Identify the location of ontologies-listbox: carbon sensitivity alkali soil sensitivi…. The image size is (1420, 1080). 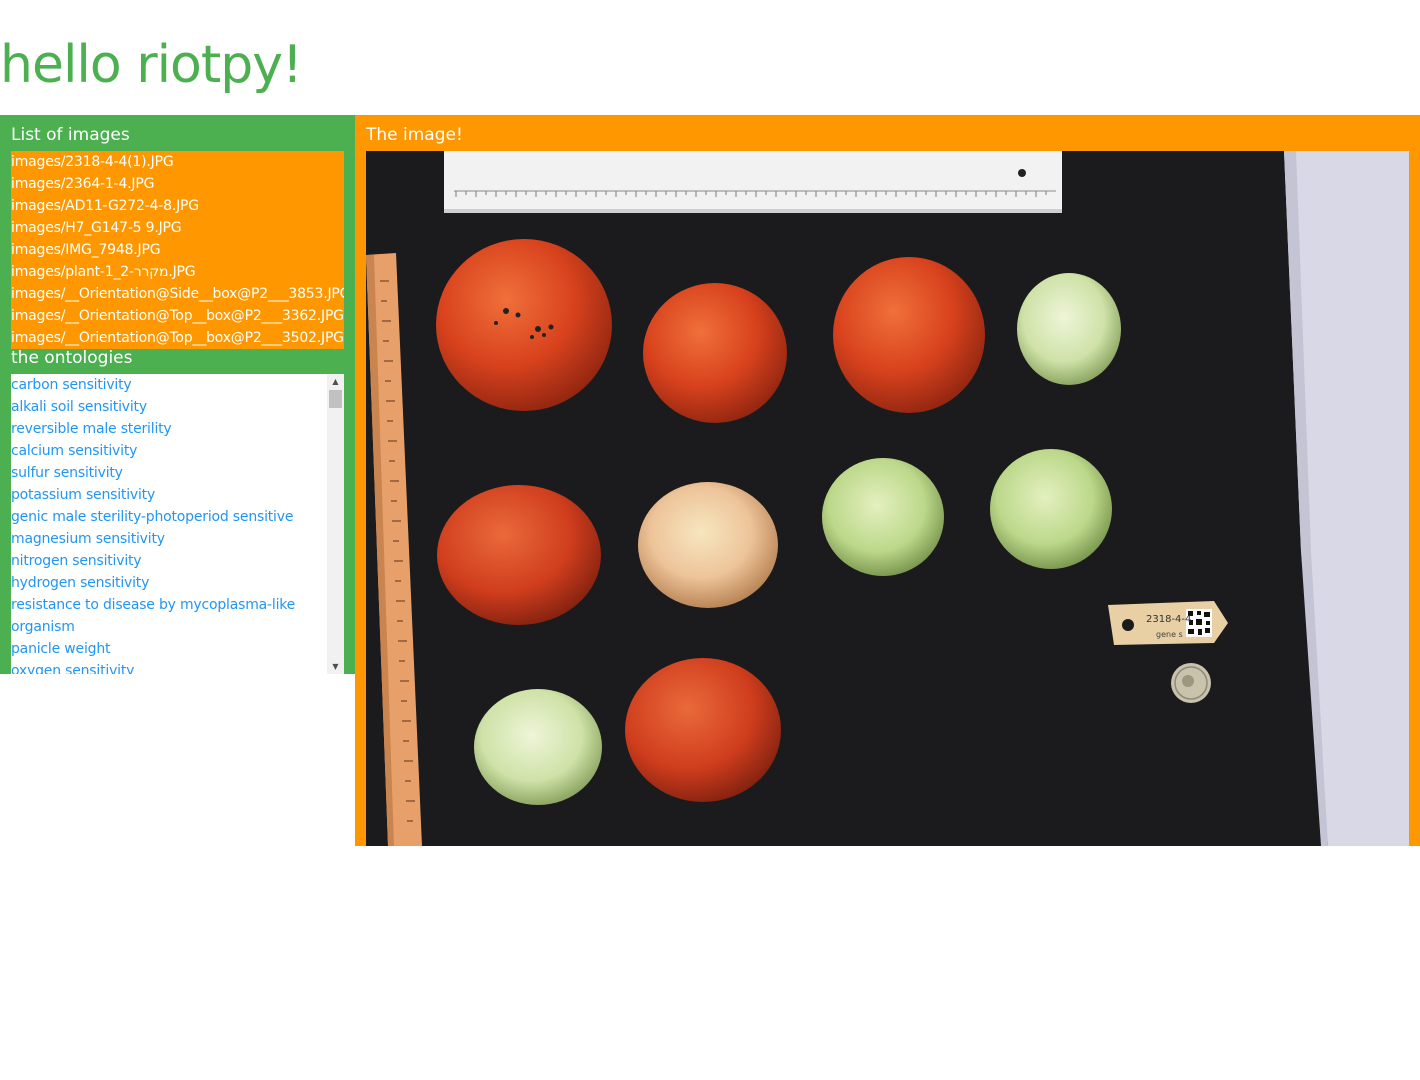
(177, 524).